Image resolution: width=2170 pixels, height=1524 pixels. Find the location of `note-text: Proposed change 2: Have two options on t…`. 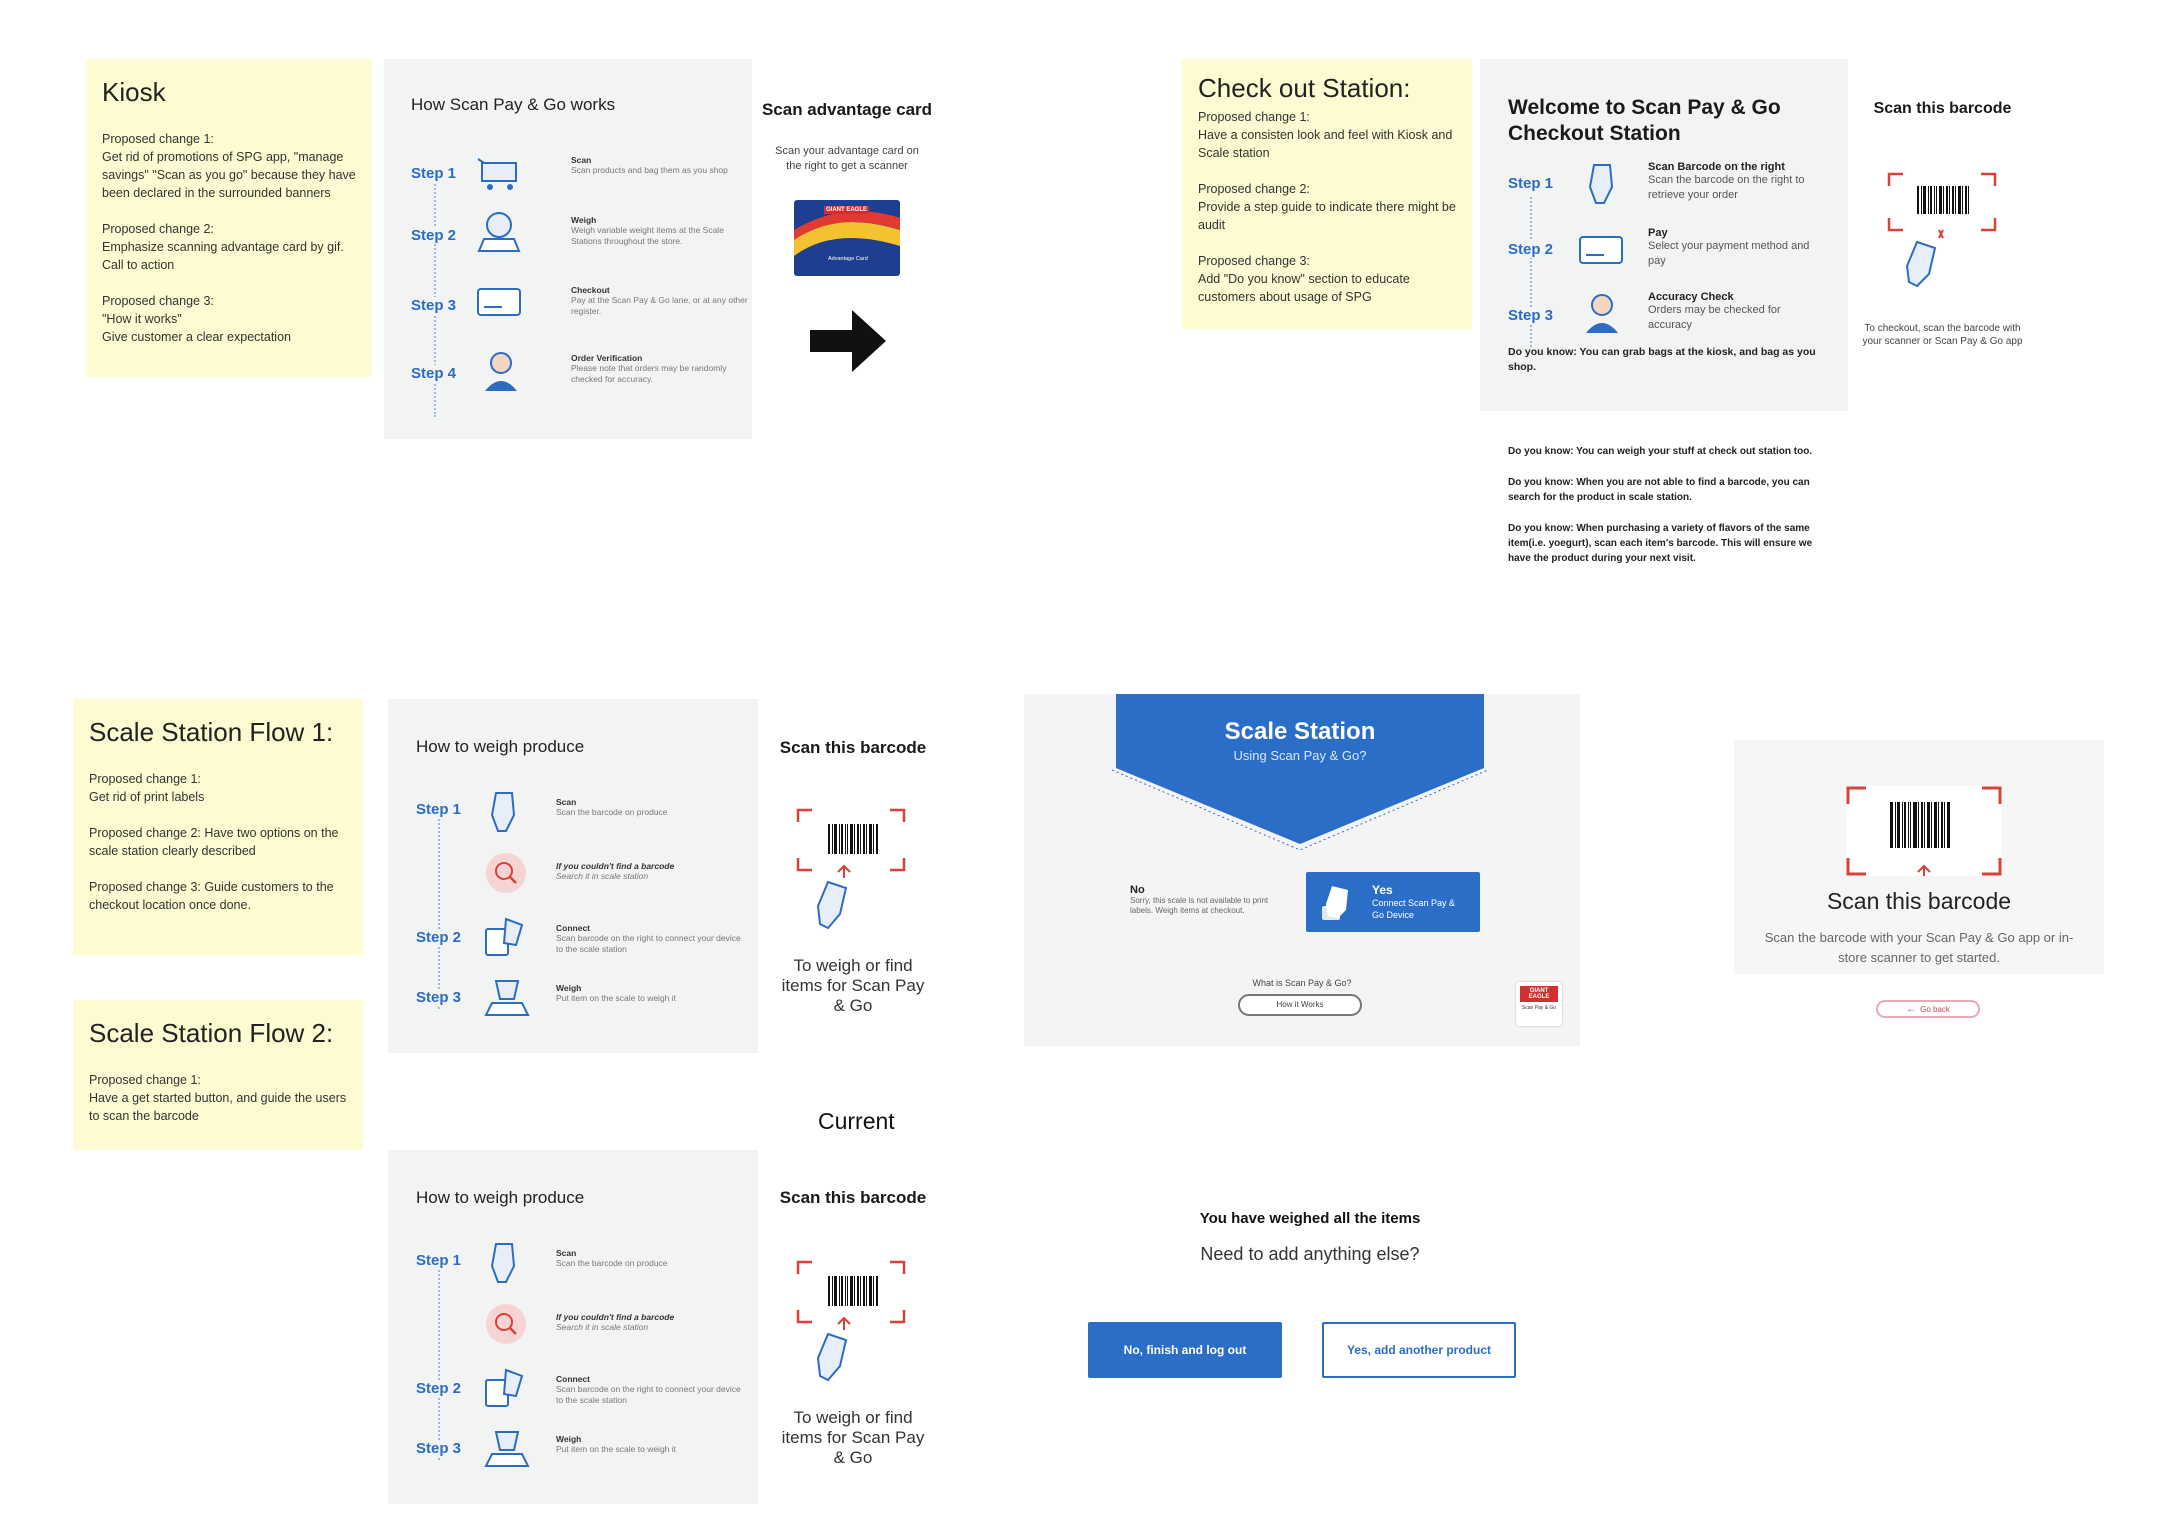

note-text: Proposed change 2: Have two options on t… is located at coordinates (214, 842).